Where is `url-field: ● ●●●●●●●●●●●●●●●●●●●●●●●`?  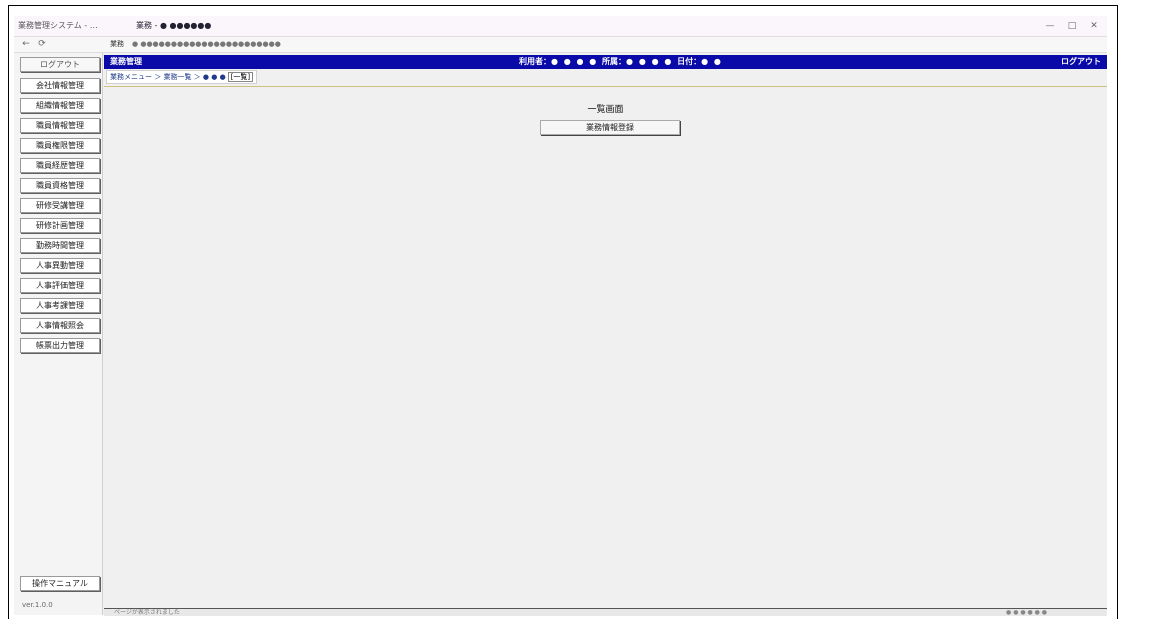 url-field: ● ●●●●●●●●●●●●●●●●●●●●●●● is located at coordinates (206, 44).